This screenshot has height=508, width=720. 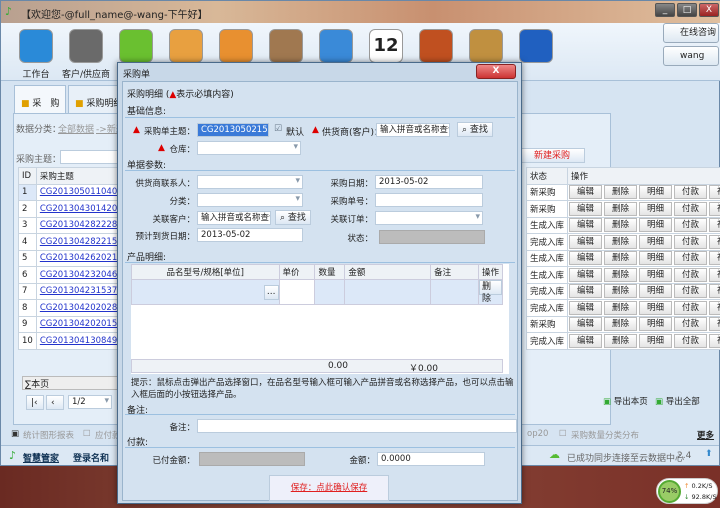 I want to click on table-row: 4 CG201304282215, so click(x=70, y=242).